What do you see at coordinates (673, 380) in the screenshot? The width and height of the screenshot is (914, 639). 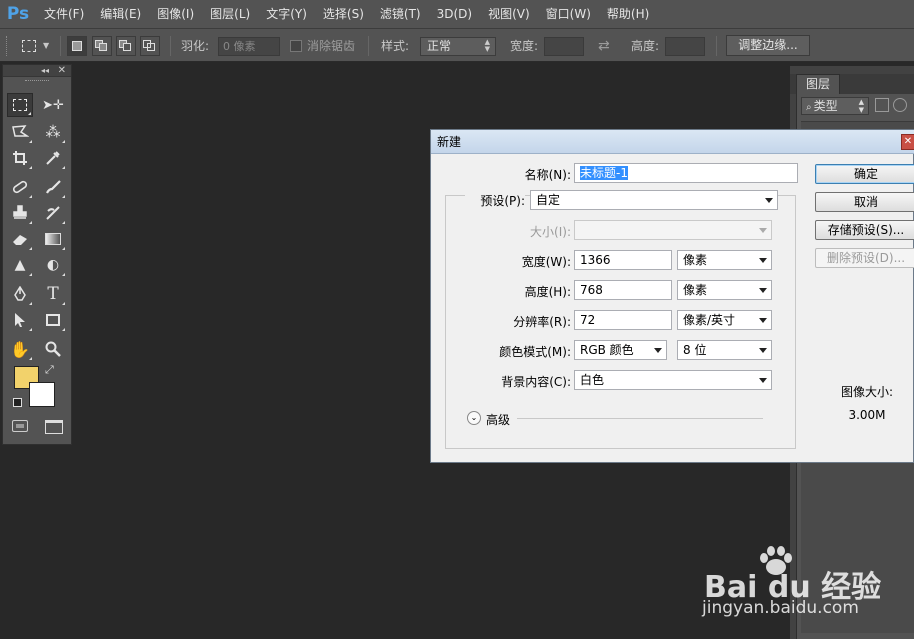 I see `background-contents-select: 白色` at bounding box center [673, 380].